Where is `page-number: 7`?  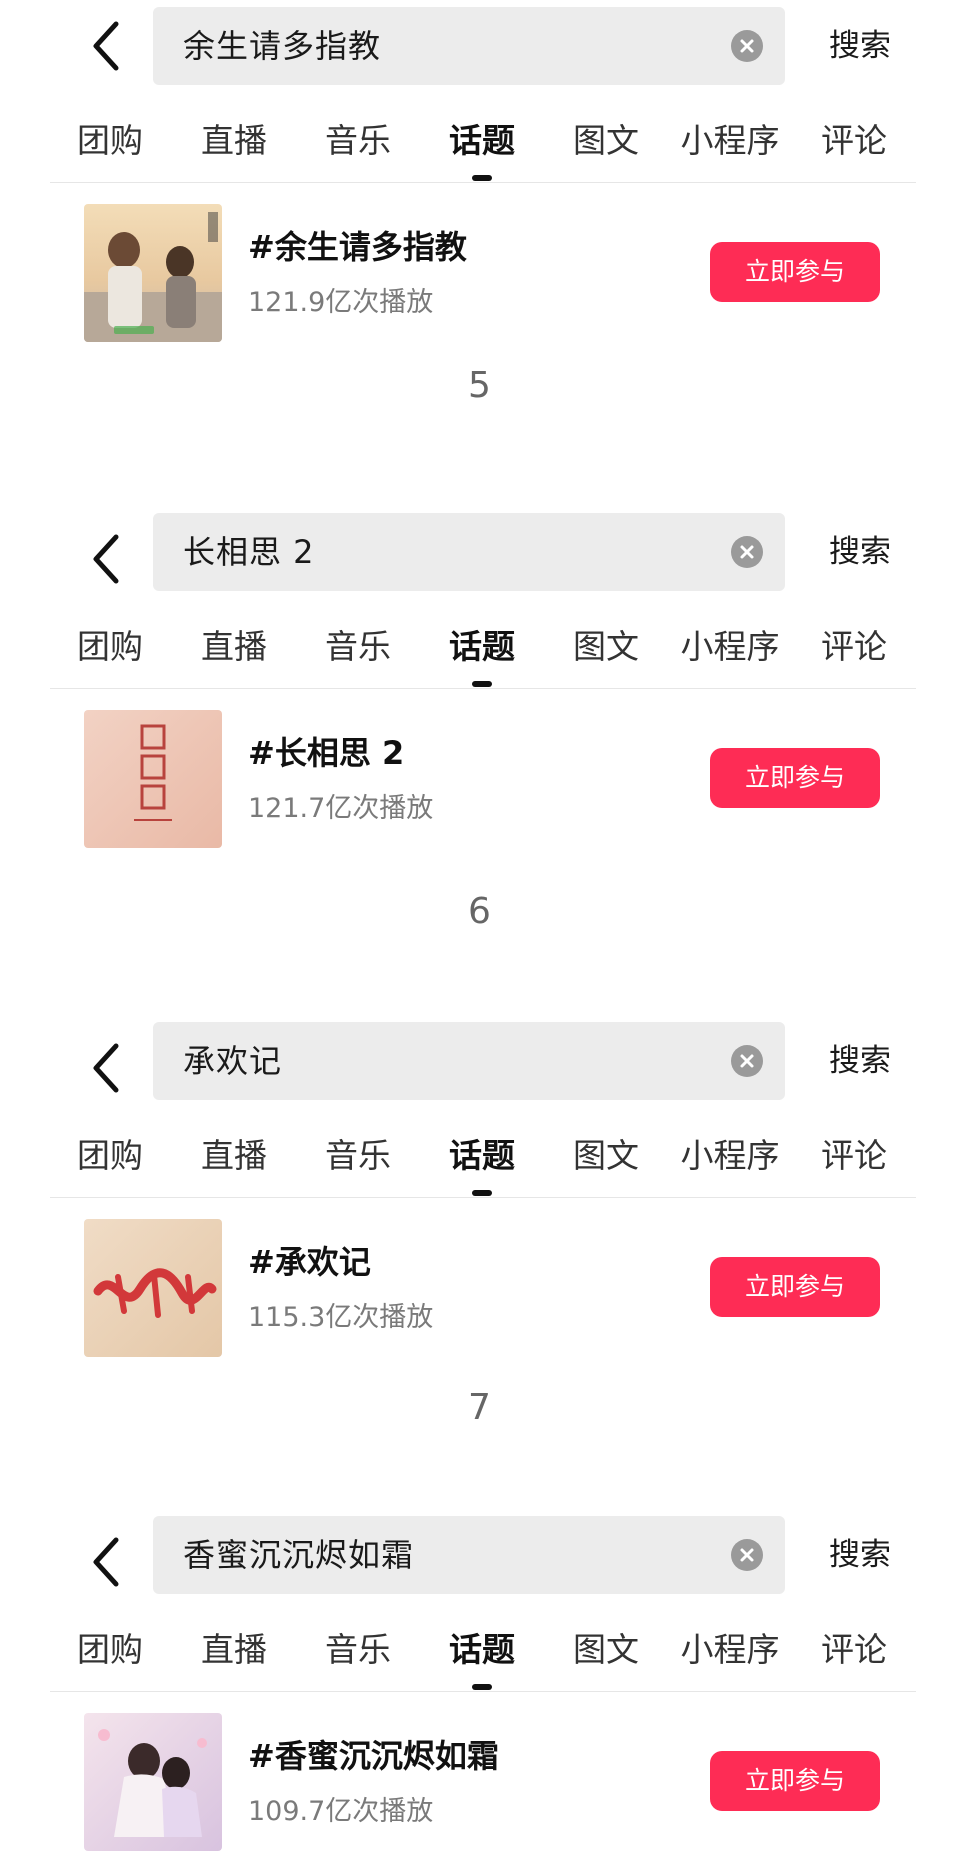 page-number: 7 is located at coordinates (479, 1407).